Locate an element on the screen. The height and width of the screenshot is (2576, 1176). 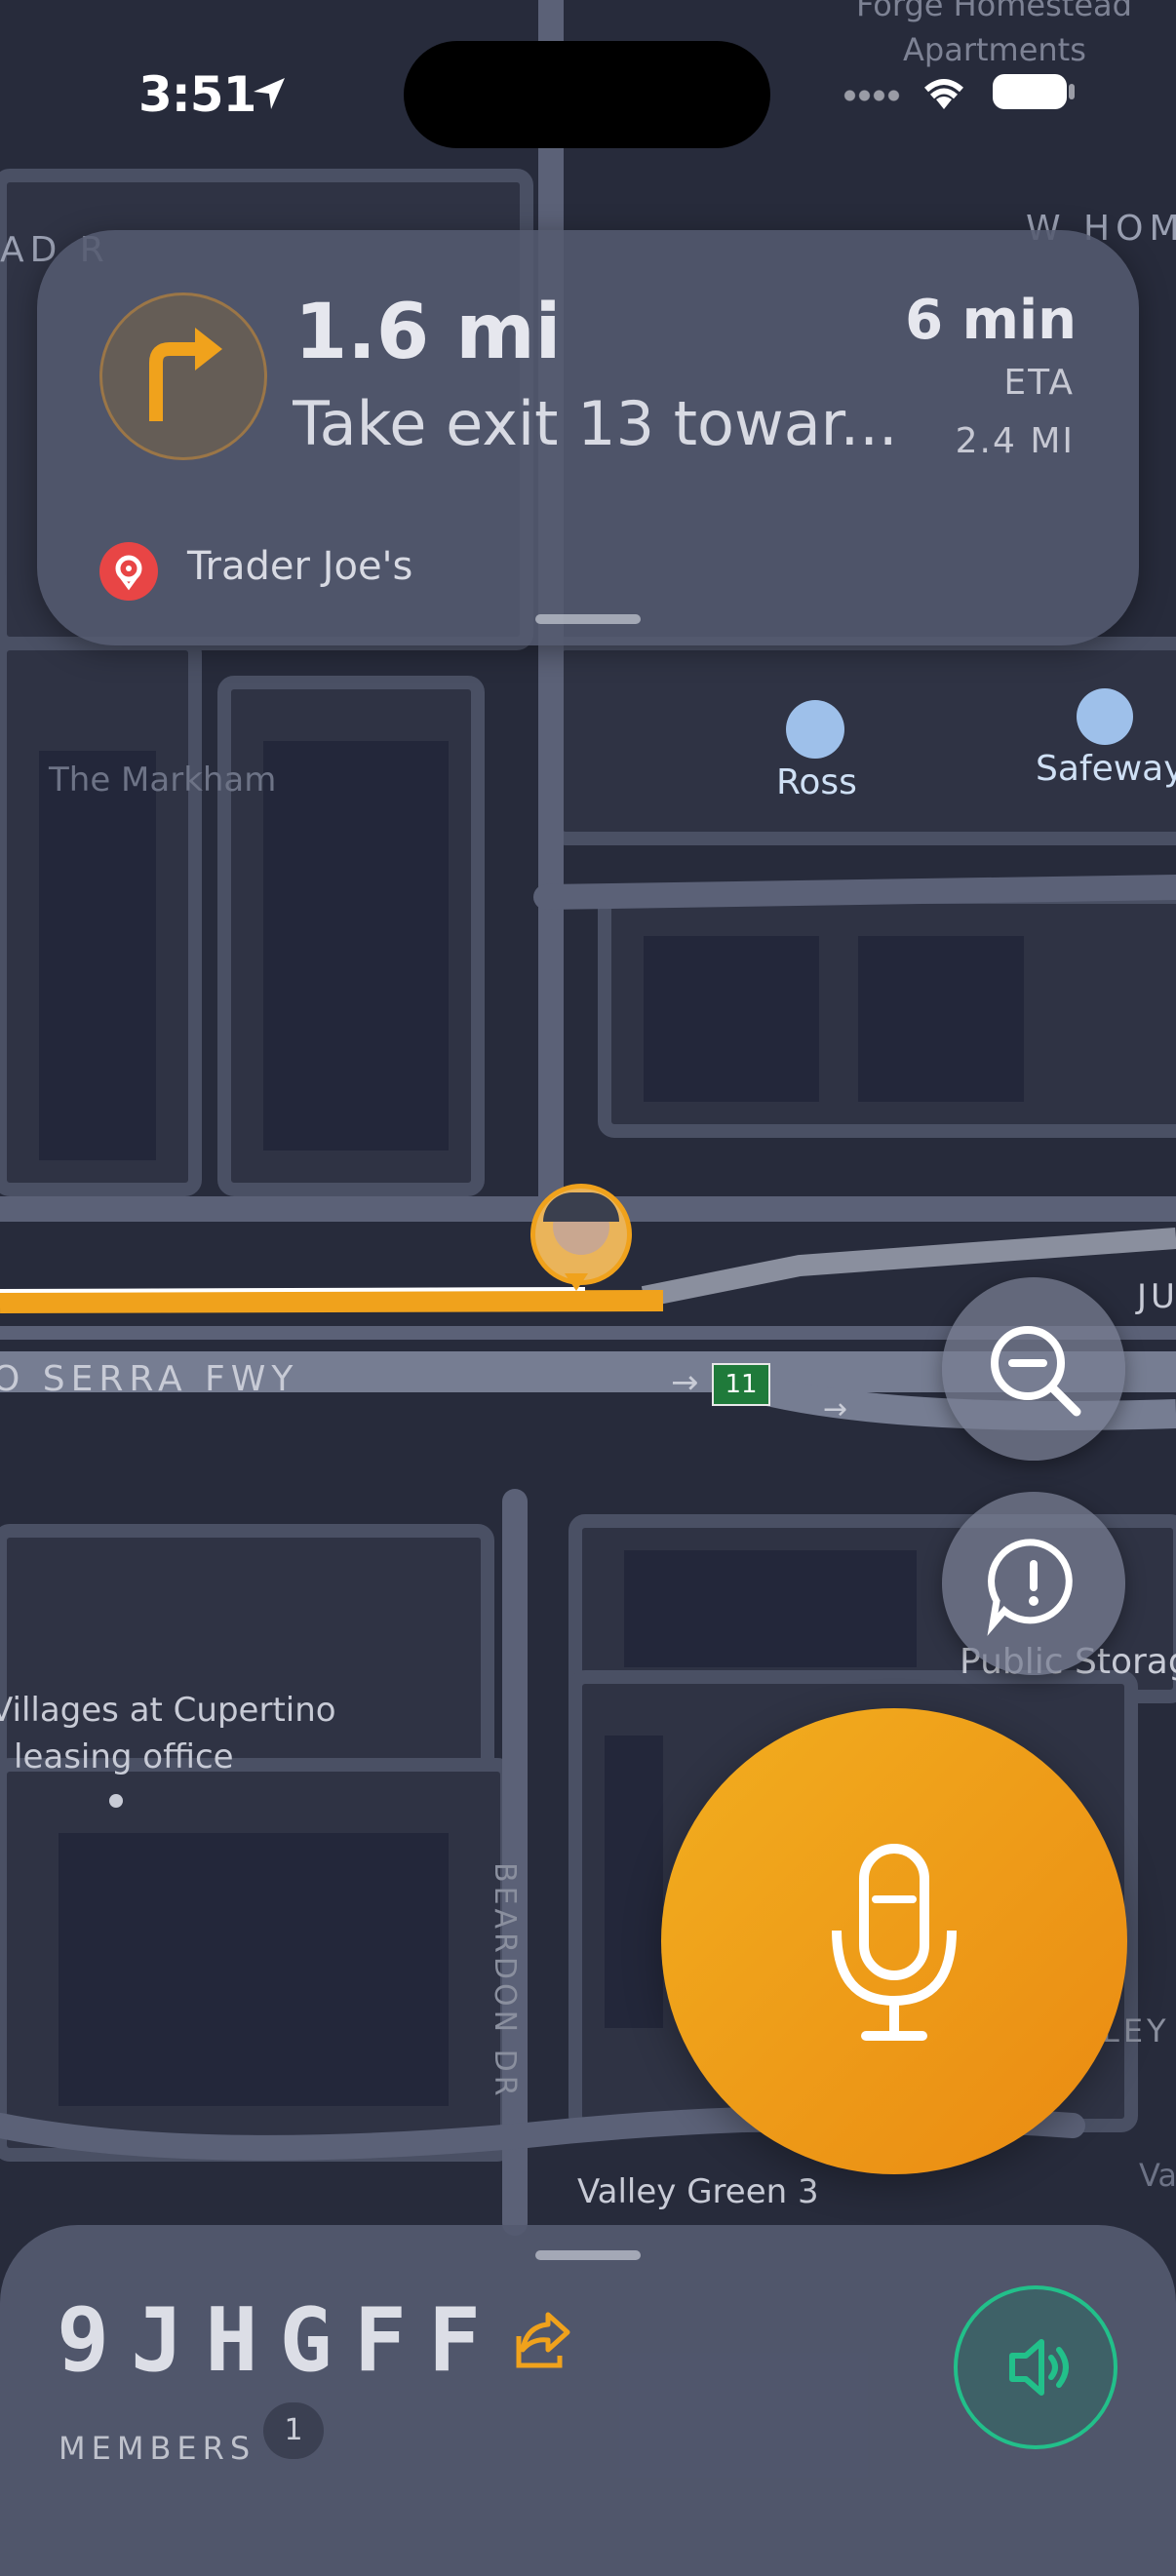
speaker-toggle-button is located at coordinates (1035, 2367).